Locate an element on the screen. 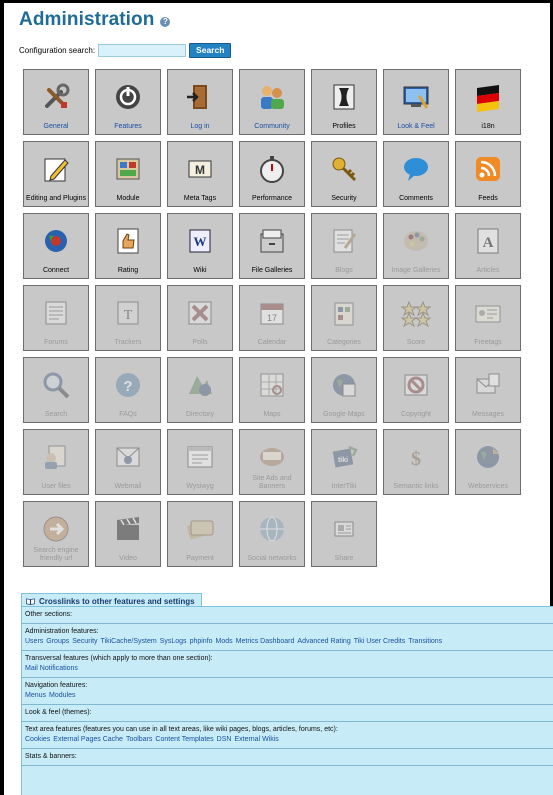 The image size is (553, 795). svg-text: A is located at coordinates (488, 243).